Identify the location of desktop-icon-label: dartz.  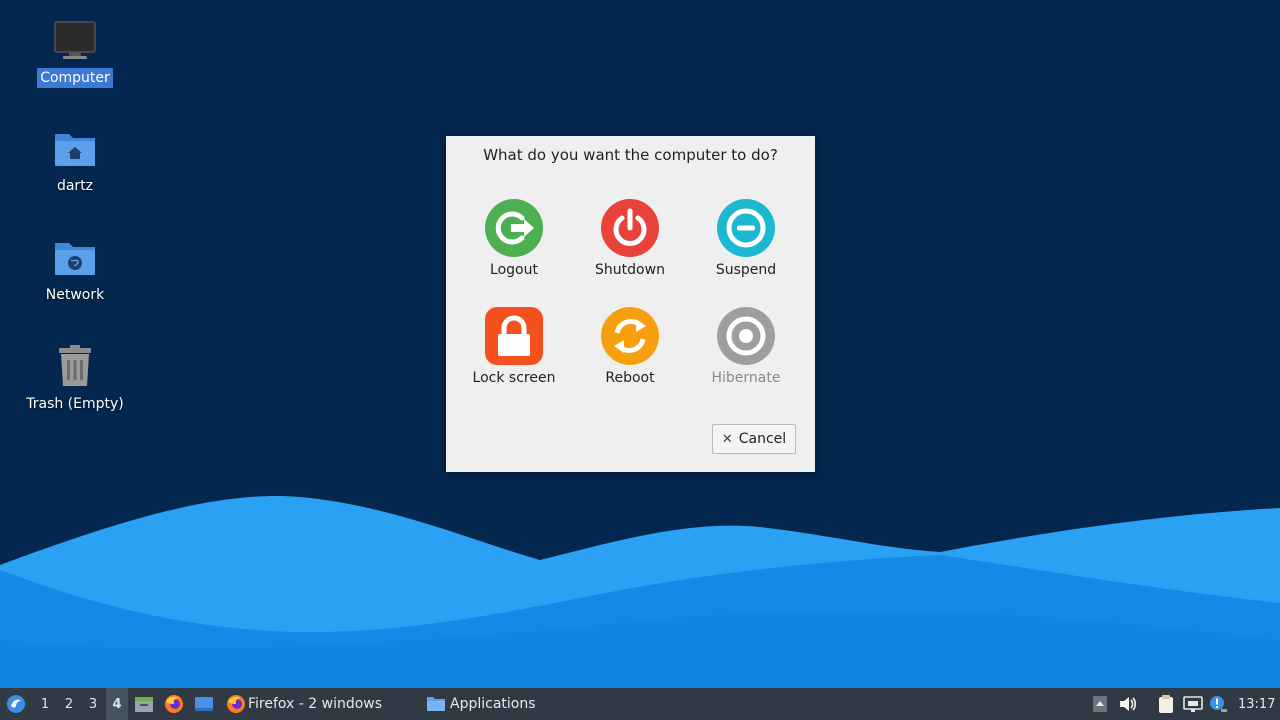
(75, 186).